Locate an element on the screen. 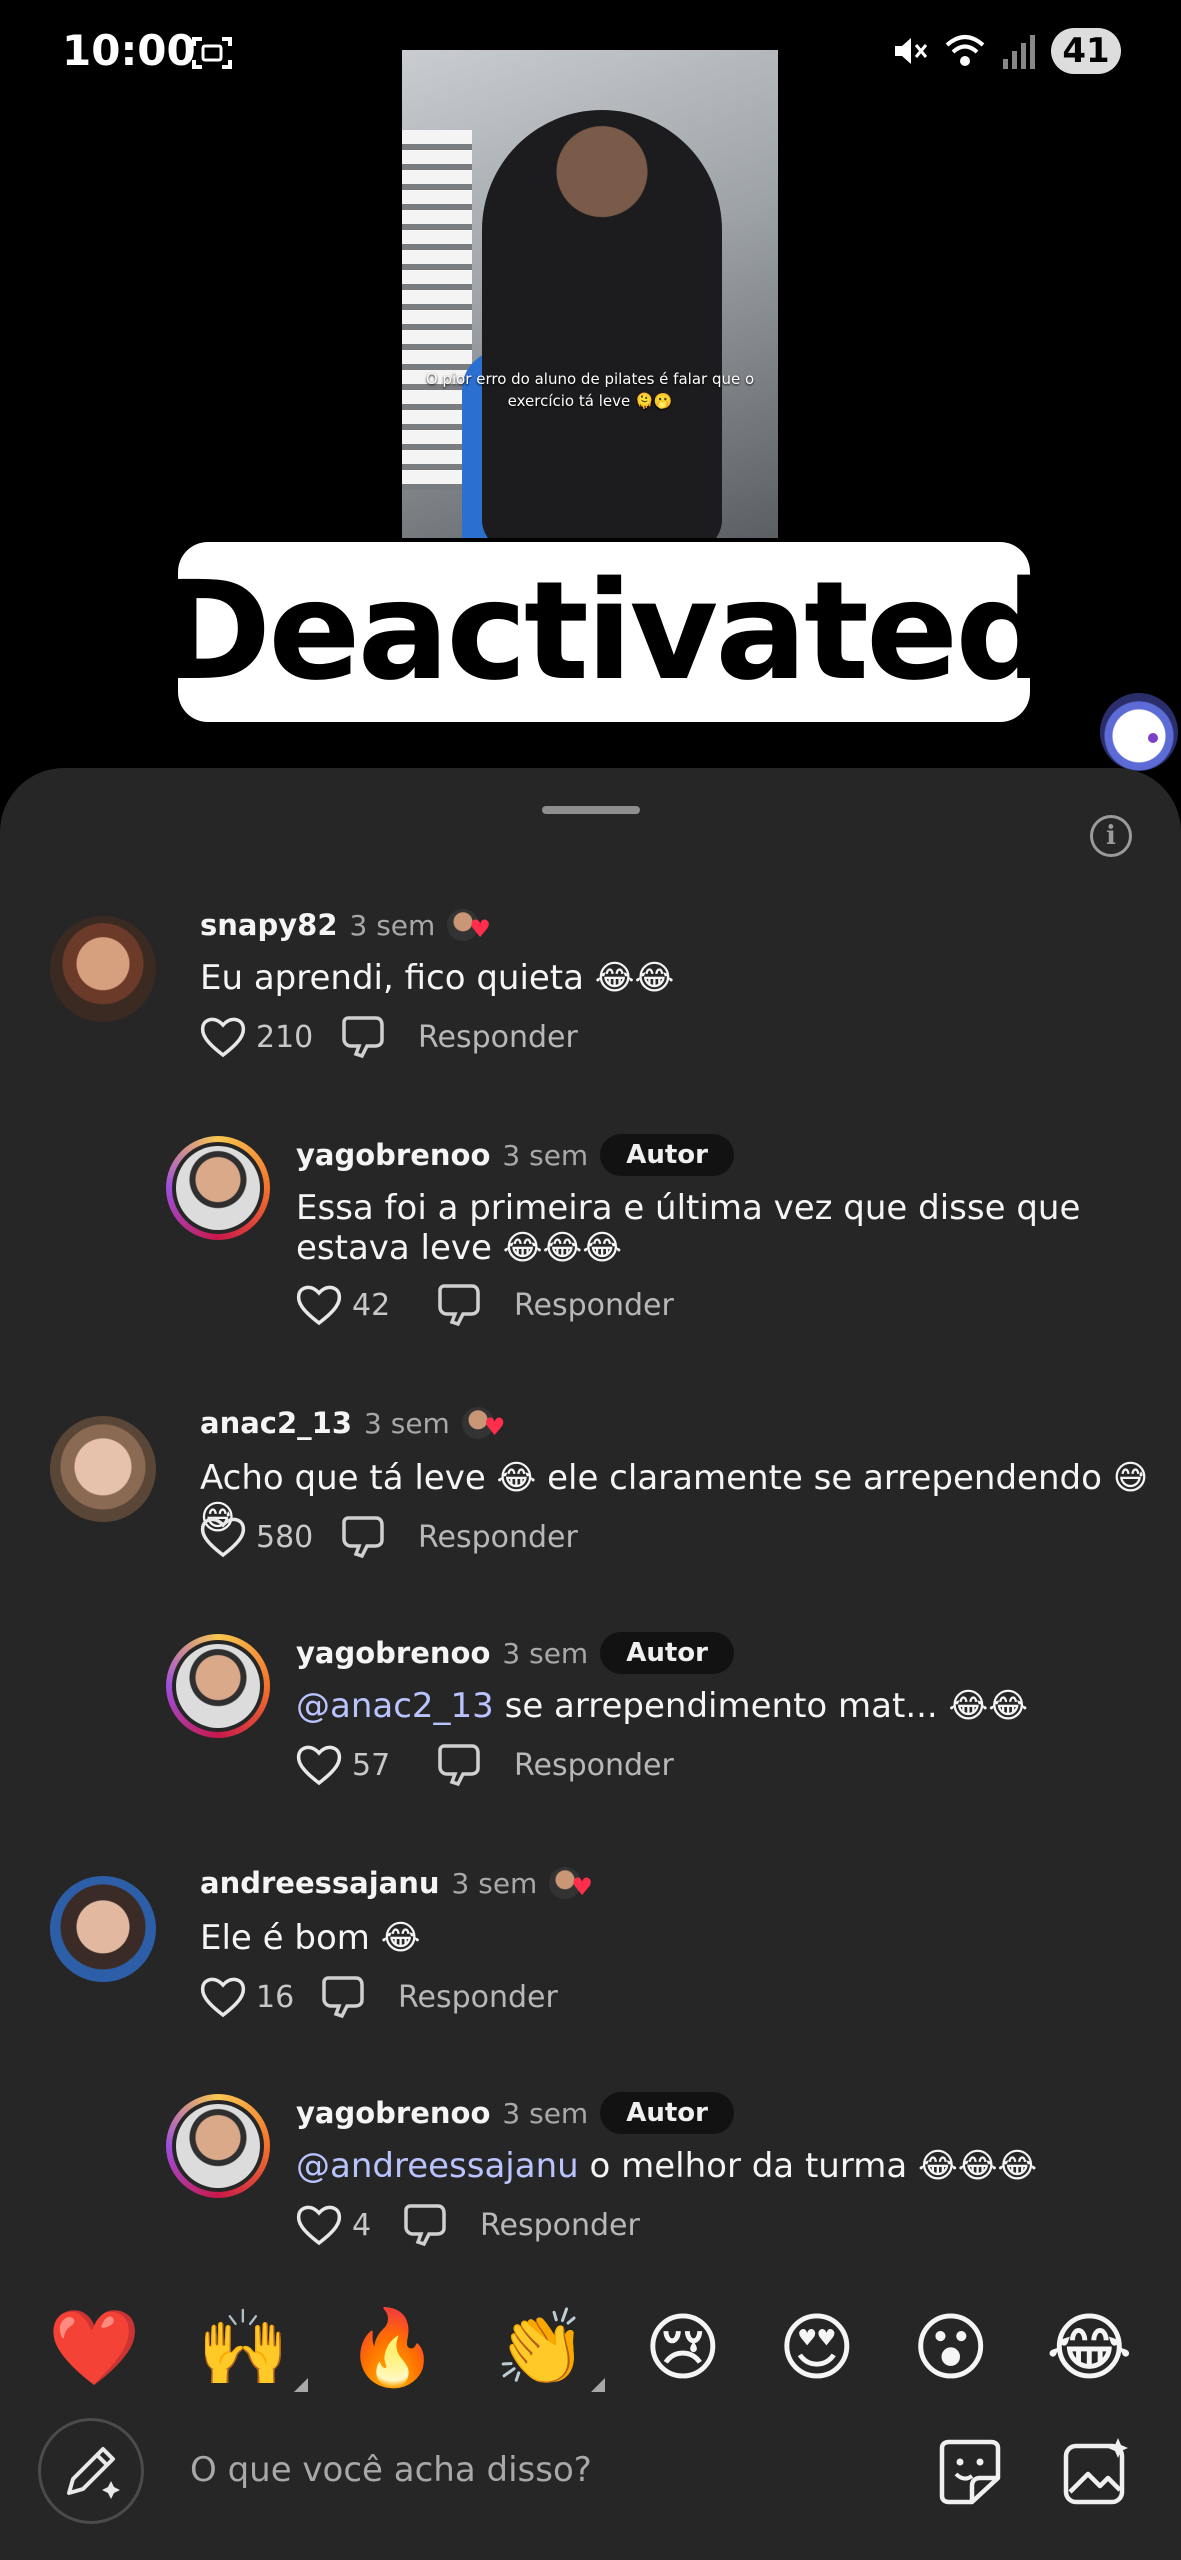 The height and width of the screenshot is (2560, 1181). comment-text: Ele é bom 😂 is located at coordinates (310, 1938).